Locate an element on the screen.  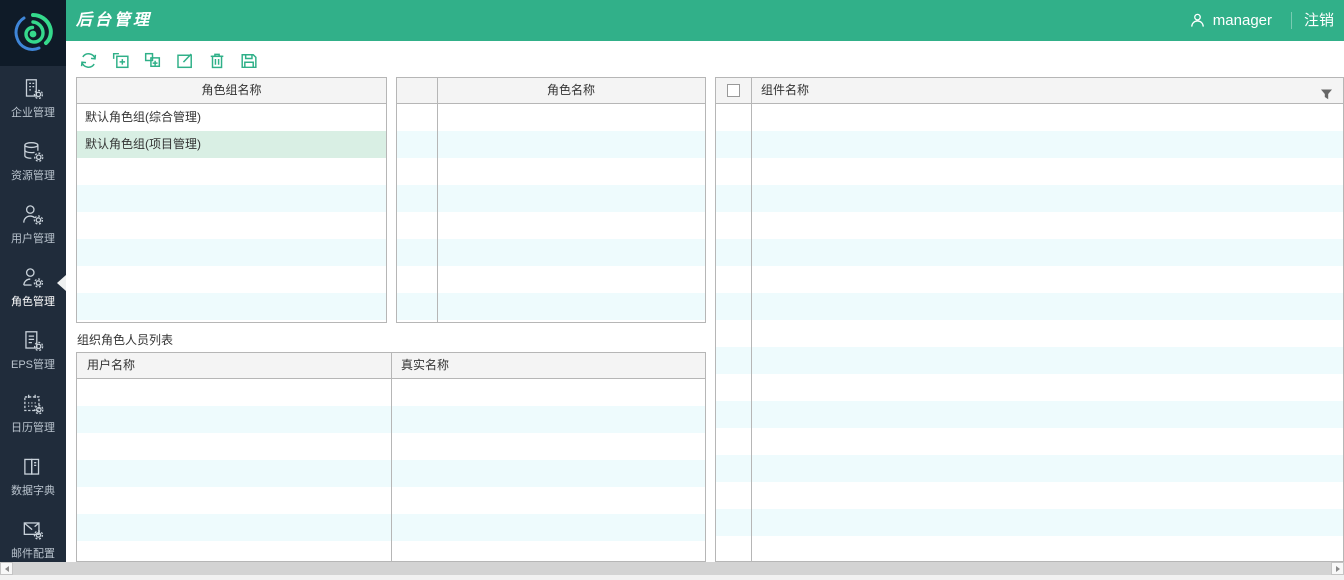
horizontal-scrollbar-thumb is located at coordinates (672, 568).